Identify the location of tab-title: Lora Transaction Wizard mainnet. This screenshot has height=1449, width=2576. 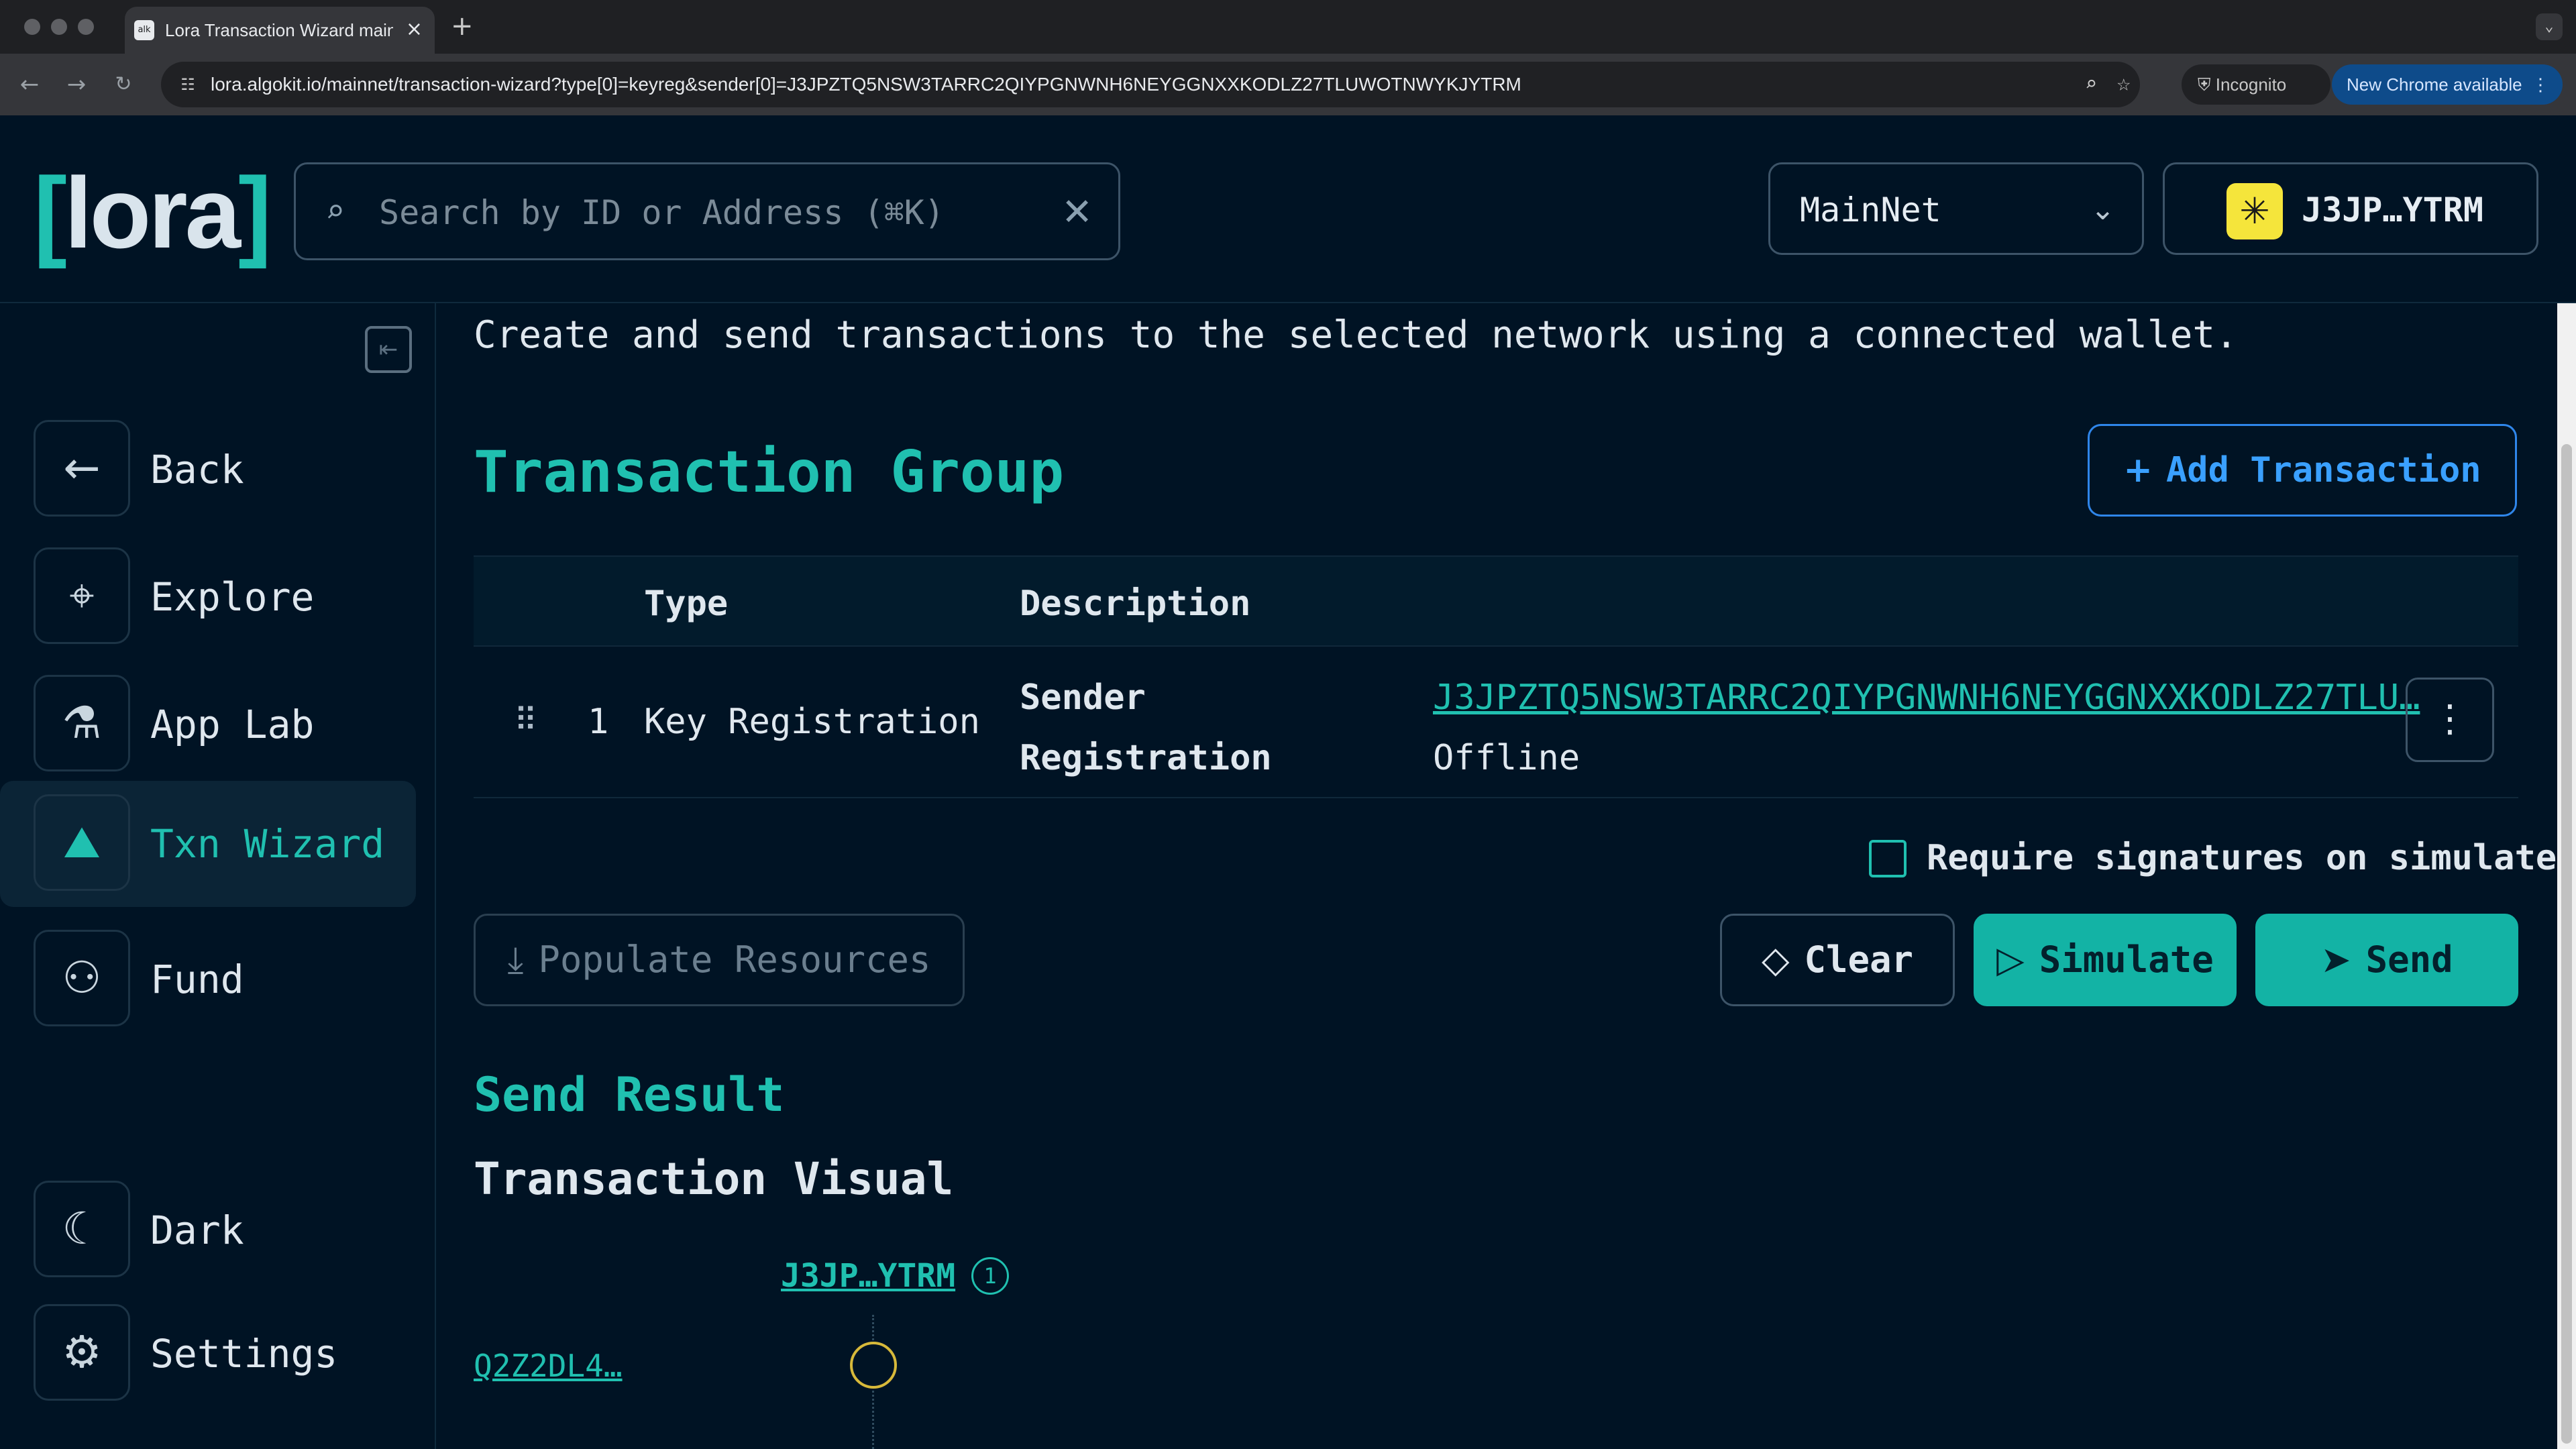
(279, 30).